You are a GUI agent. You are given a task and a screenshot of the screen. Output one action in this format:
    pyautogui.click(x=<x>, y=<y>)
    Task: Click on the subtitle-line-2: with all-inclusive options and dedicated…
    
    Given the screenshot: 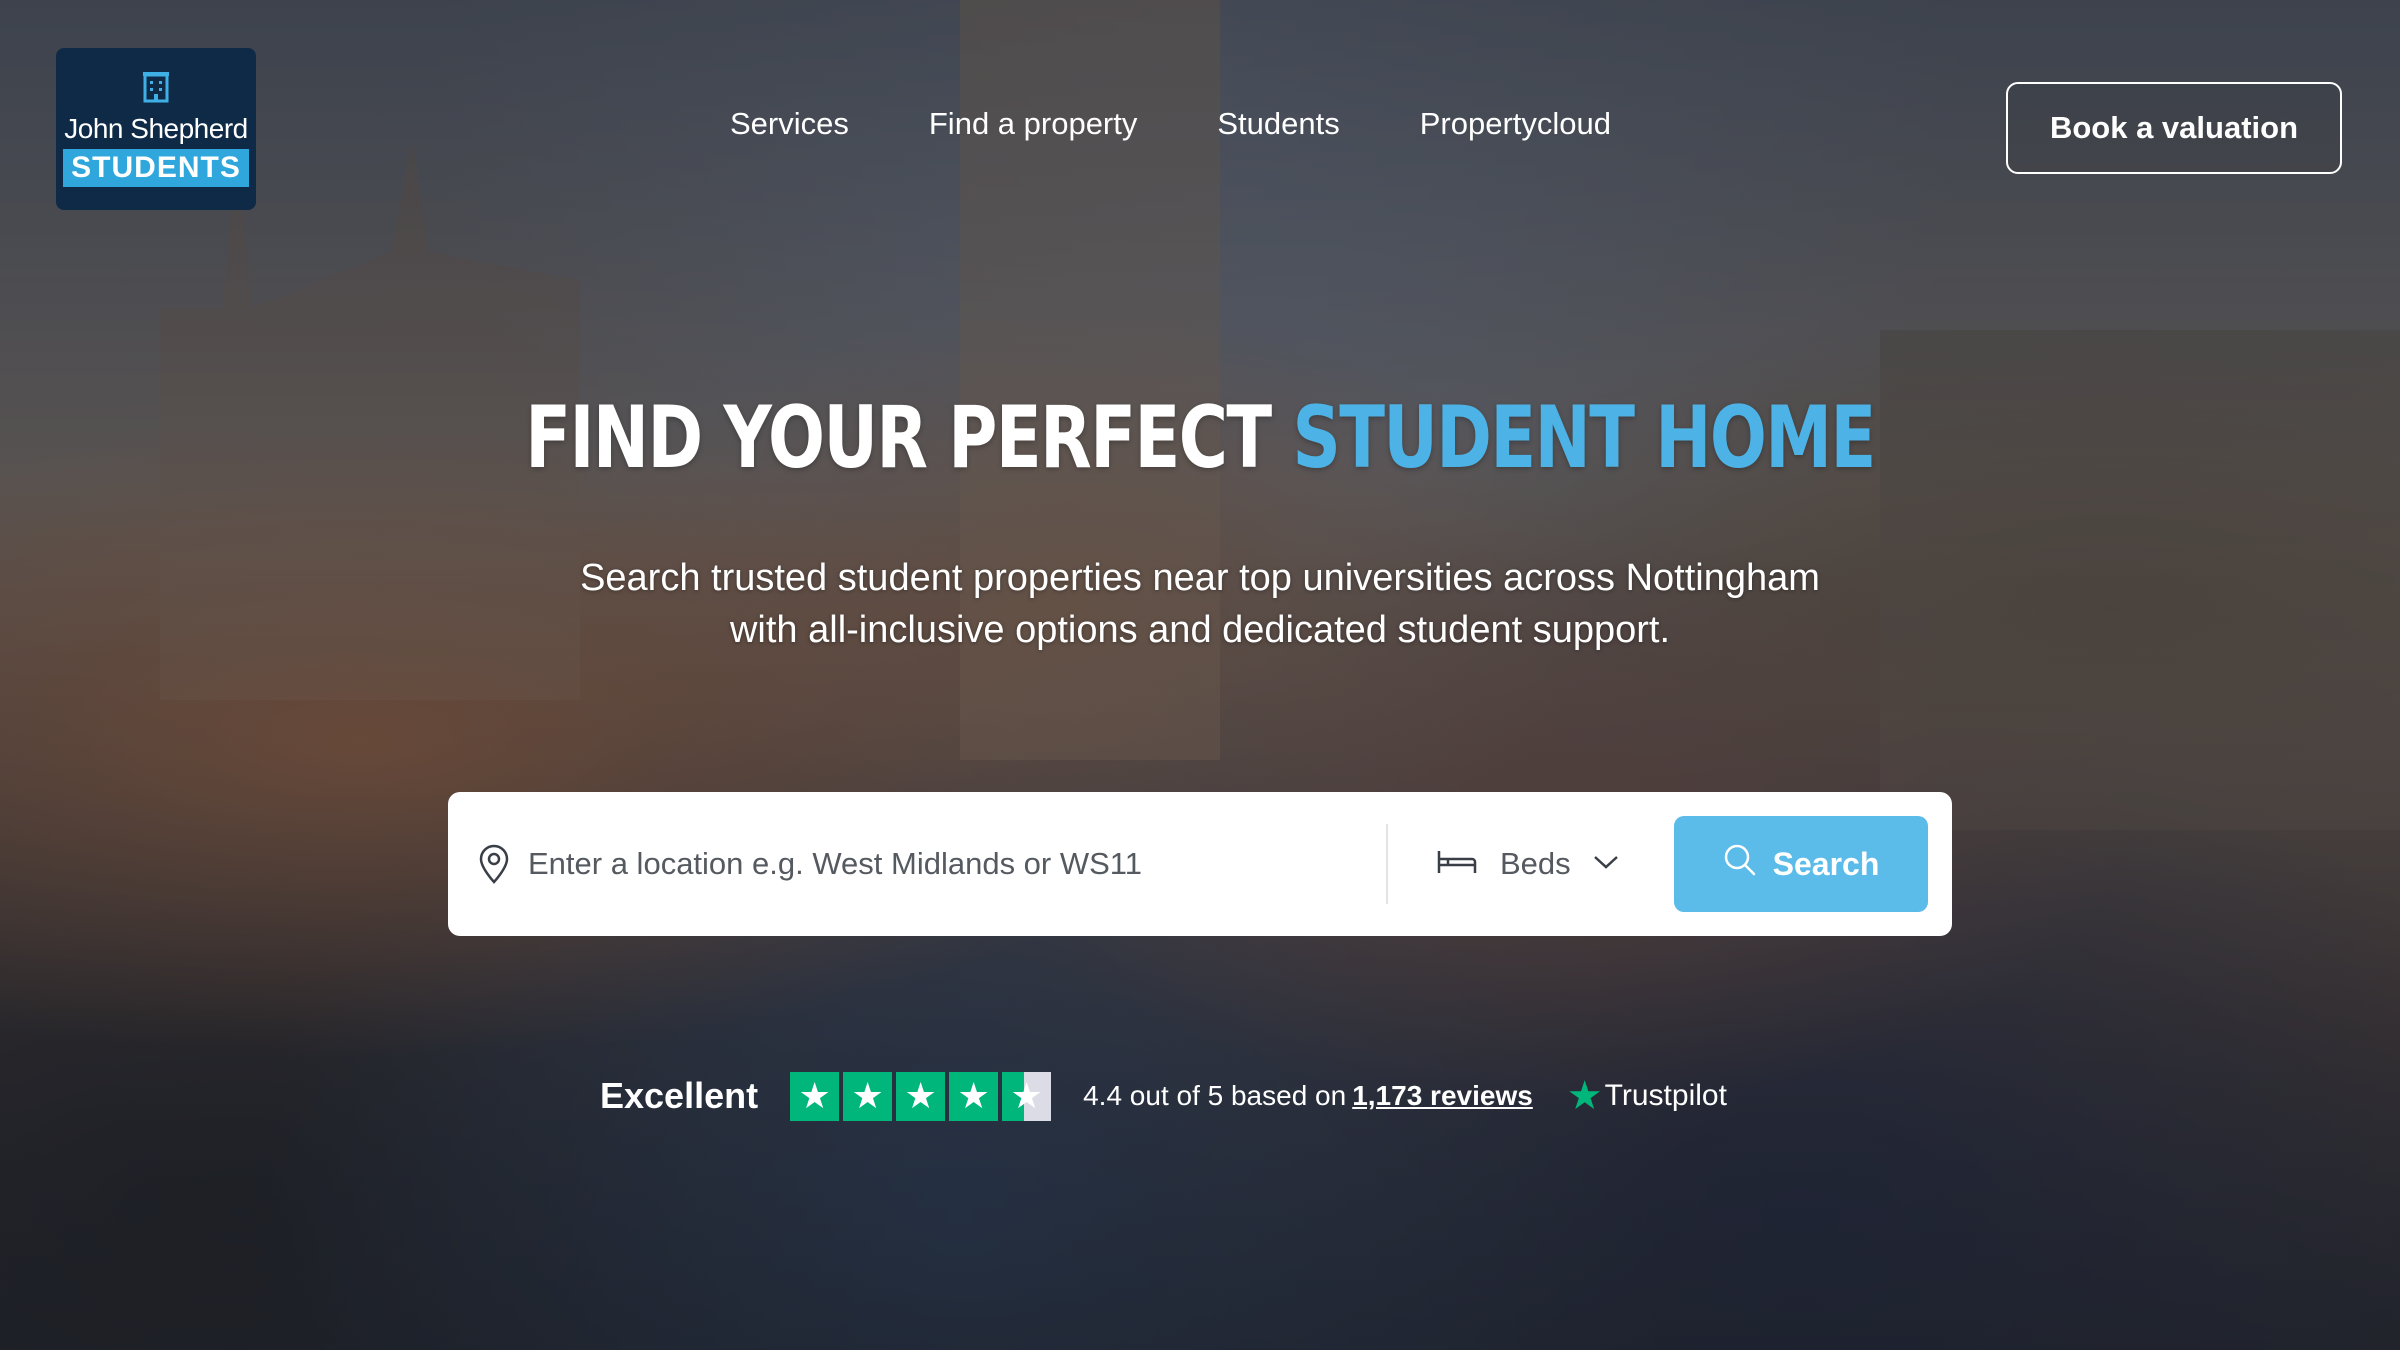 What is the action you would take?
    pyautogui.click(x=1200, y=630)
    